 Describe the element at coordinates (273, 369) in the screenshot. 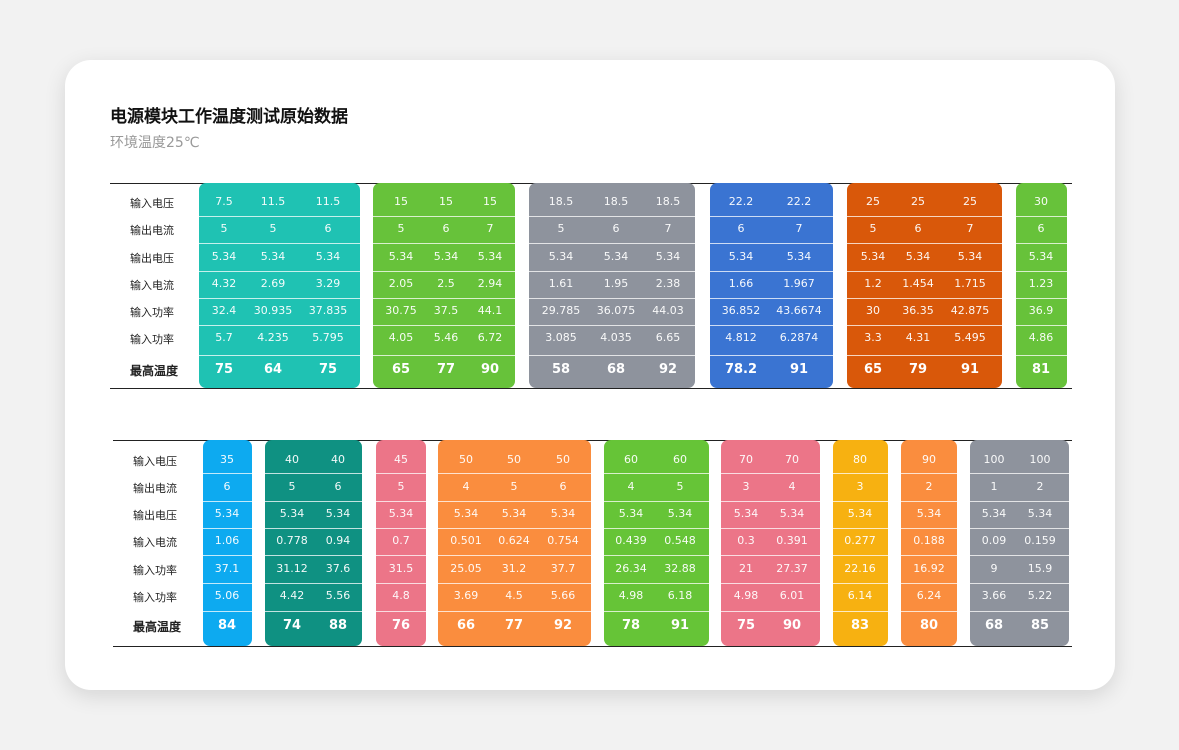

I see `max-temperature-cell: 64` at that location.